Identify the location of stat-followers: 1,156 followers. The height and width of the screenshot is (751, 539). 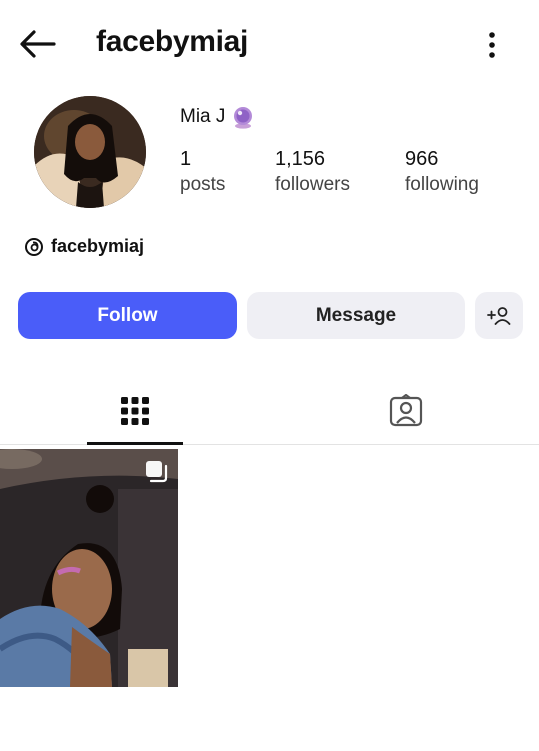
(312, 173).